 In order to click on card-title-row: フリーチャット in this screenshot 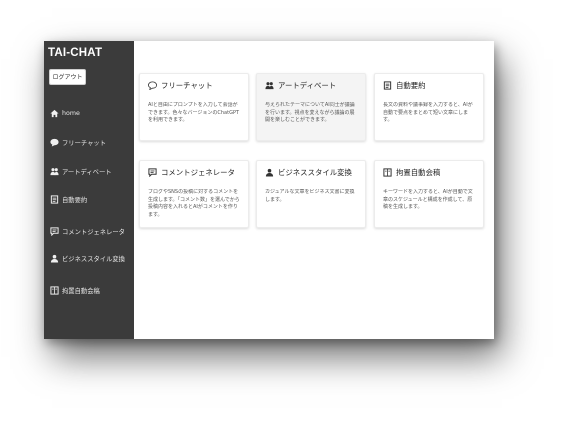, I will do `click(195, 85)`.